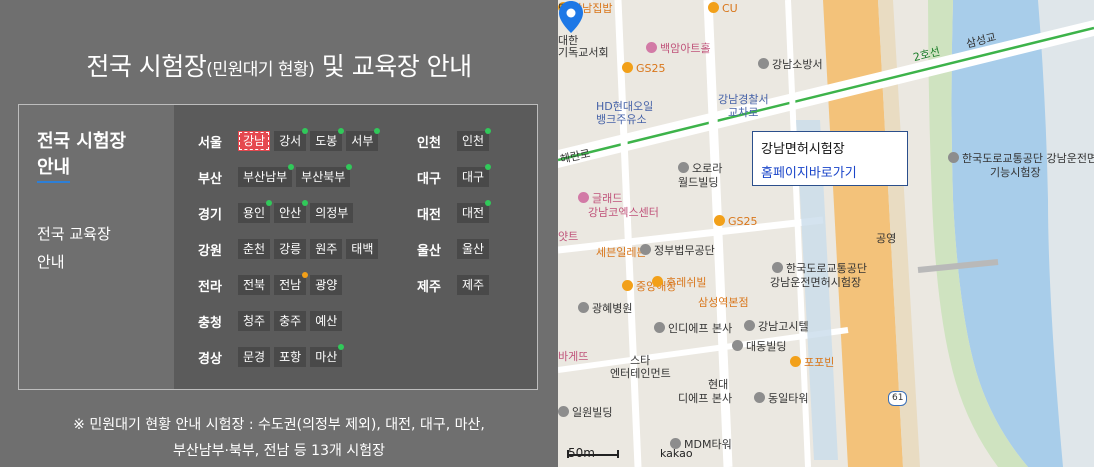 Image resolution: width=1094 pixels, height=467 pixels. Describe the element at coordinates (759, 346) in the screenshot. I see `map-place-label: 대동빌딩` at that location.